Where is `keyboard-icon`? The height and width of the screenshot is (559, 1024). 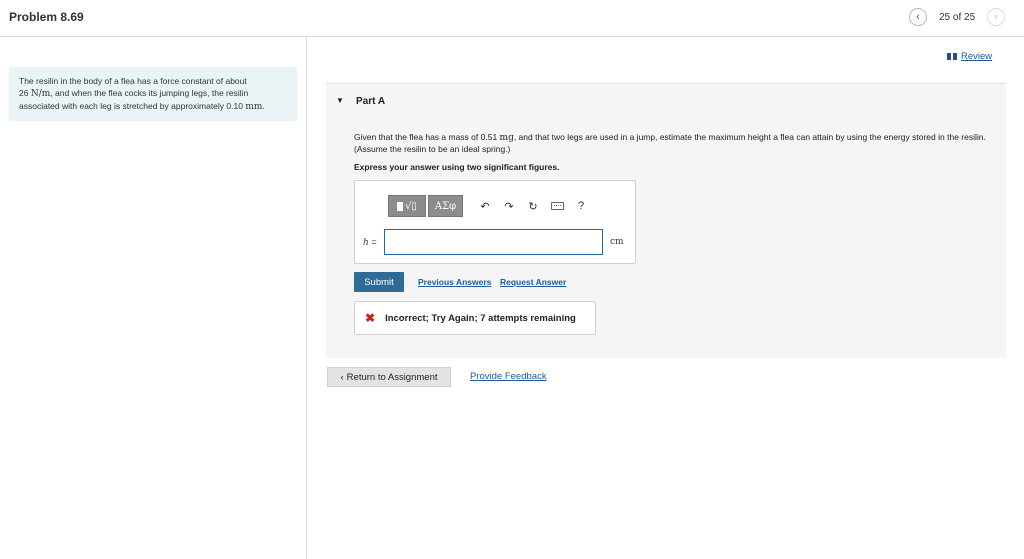
keyboard-icon is located at coordinates (557, 206).